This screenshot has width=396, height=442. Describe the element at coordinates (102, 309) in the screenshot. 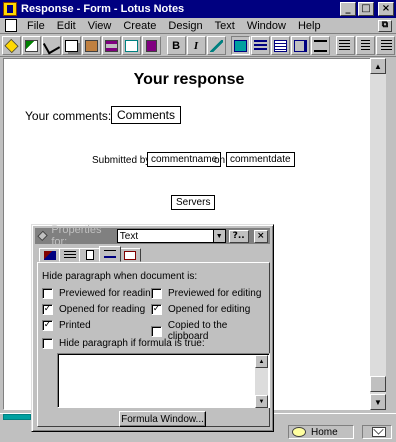

I see `opened-reading-label: Opened for reading` at that location.